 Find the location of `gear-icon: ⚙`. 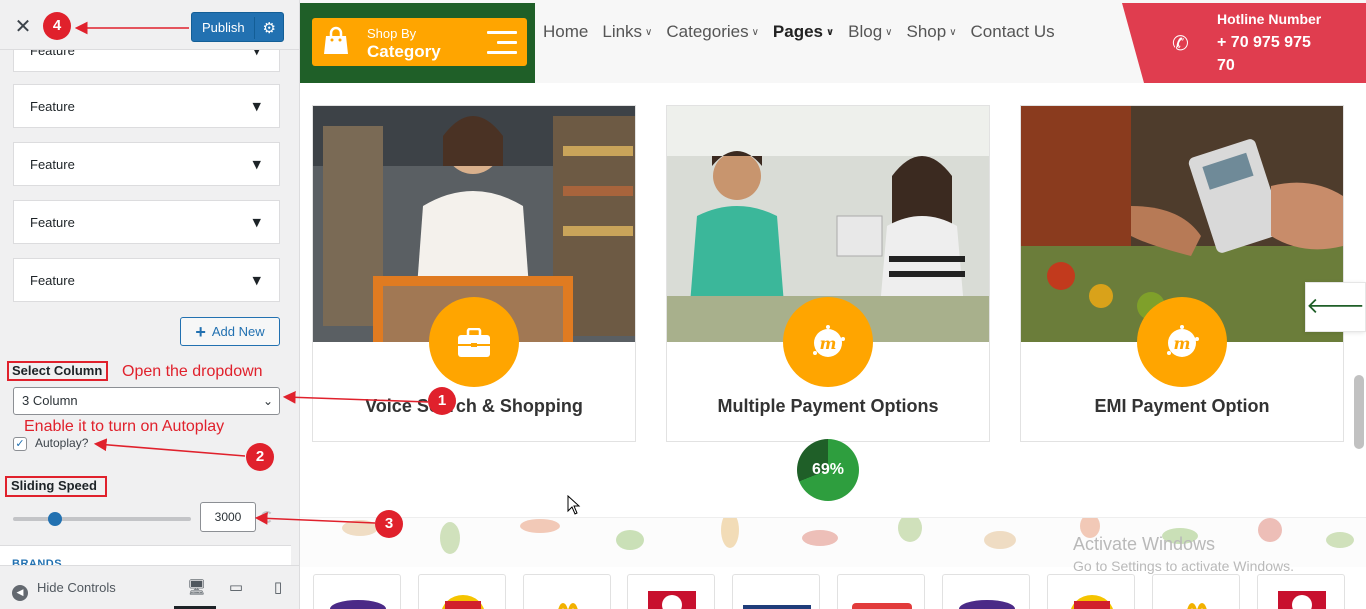

gear-icon: ⚙ is located at coordinates (269, 28).